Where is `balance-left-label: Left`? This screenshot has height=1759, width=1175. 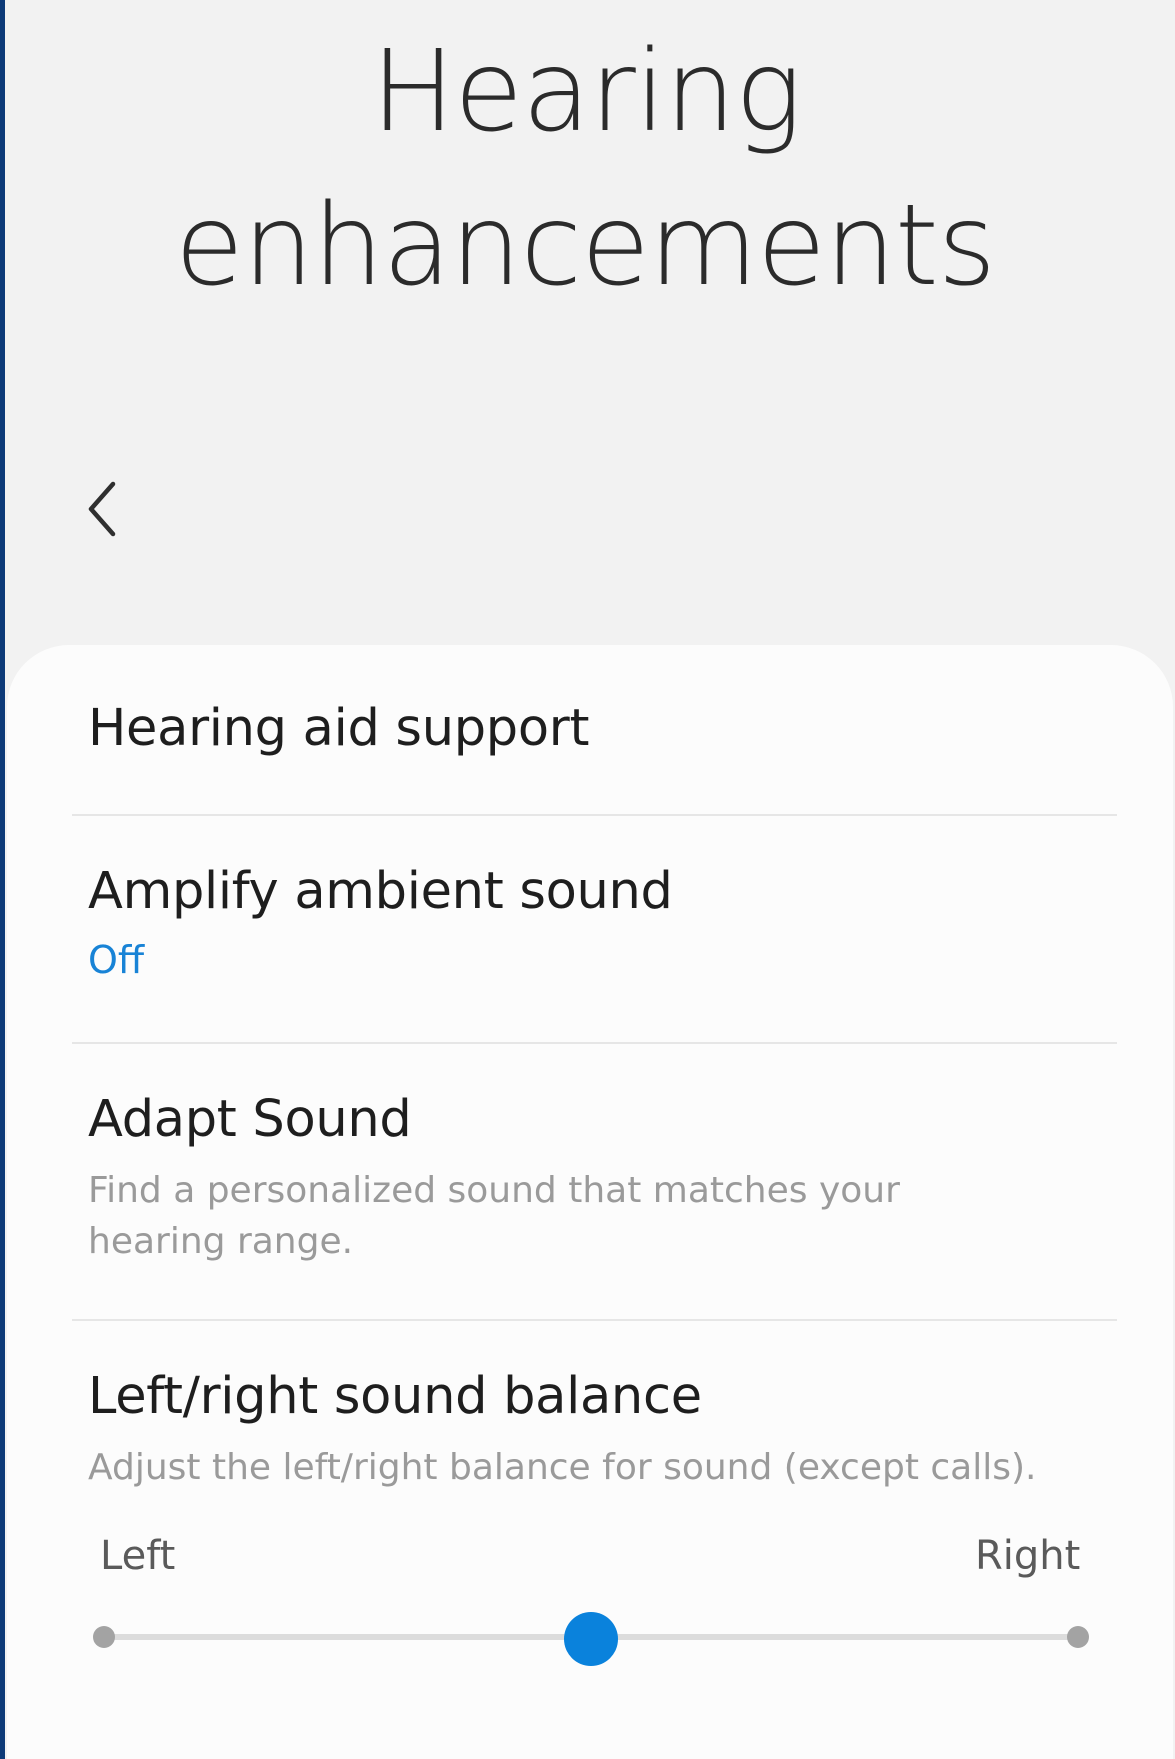
balance-left-label: Left is located at coordinates (138, 1556).